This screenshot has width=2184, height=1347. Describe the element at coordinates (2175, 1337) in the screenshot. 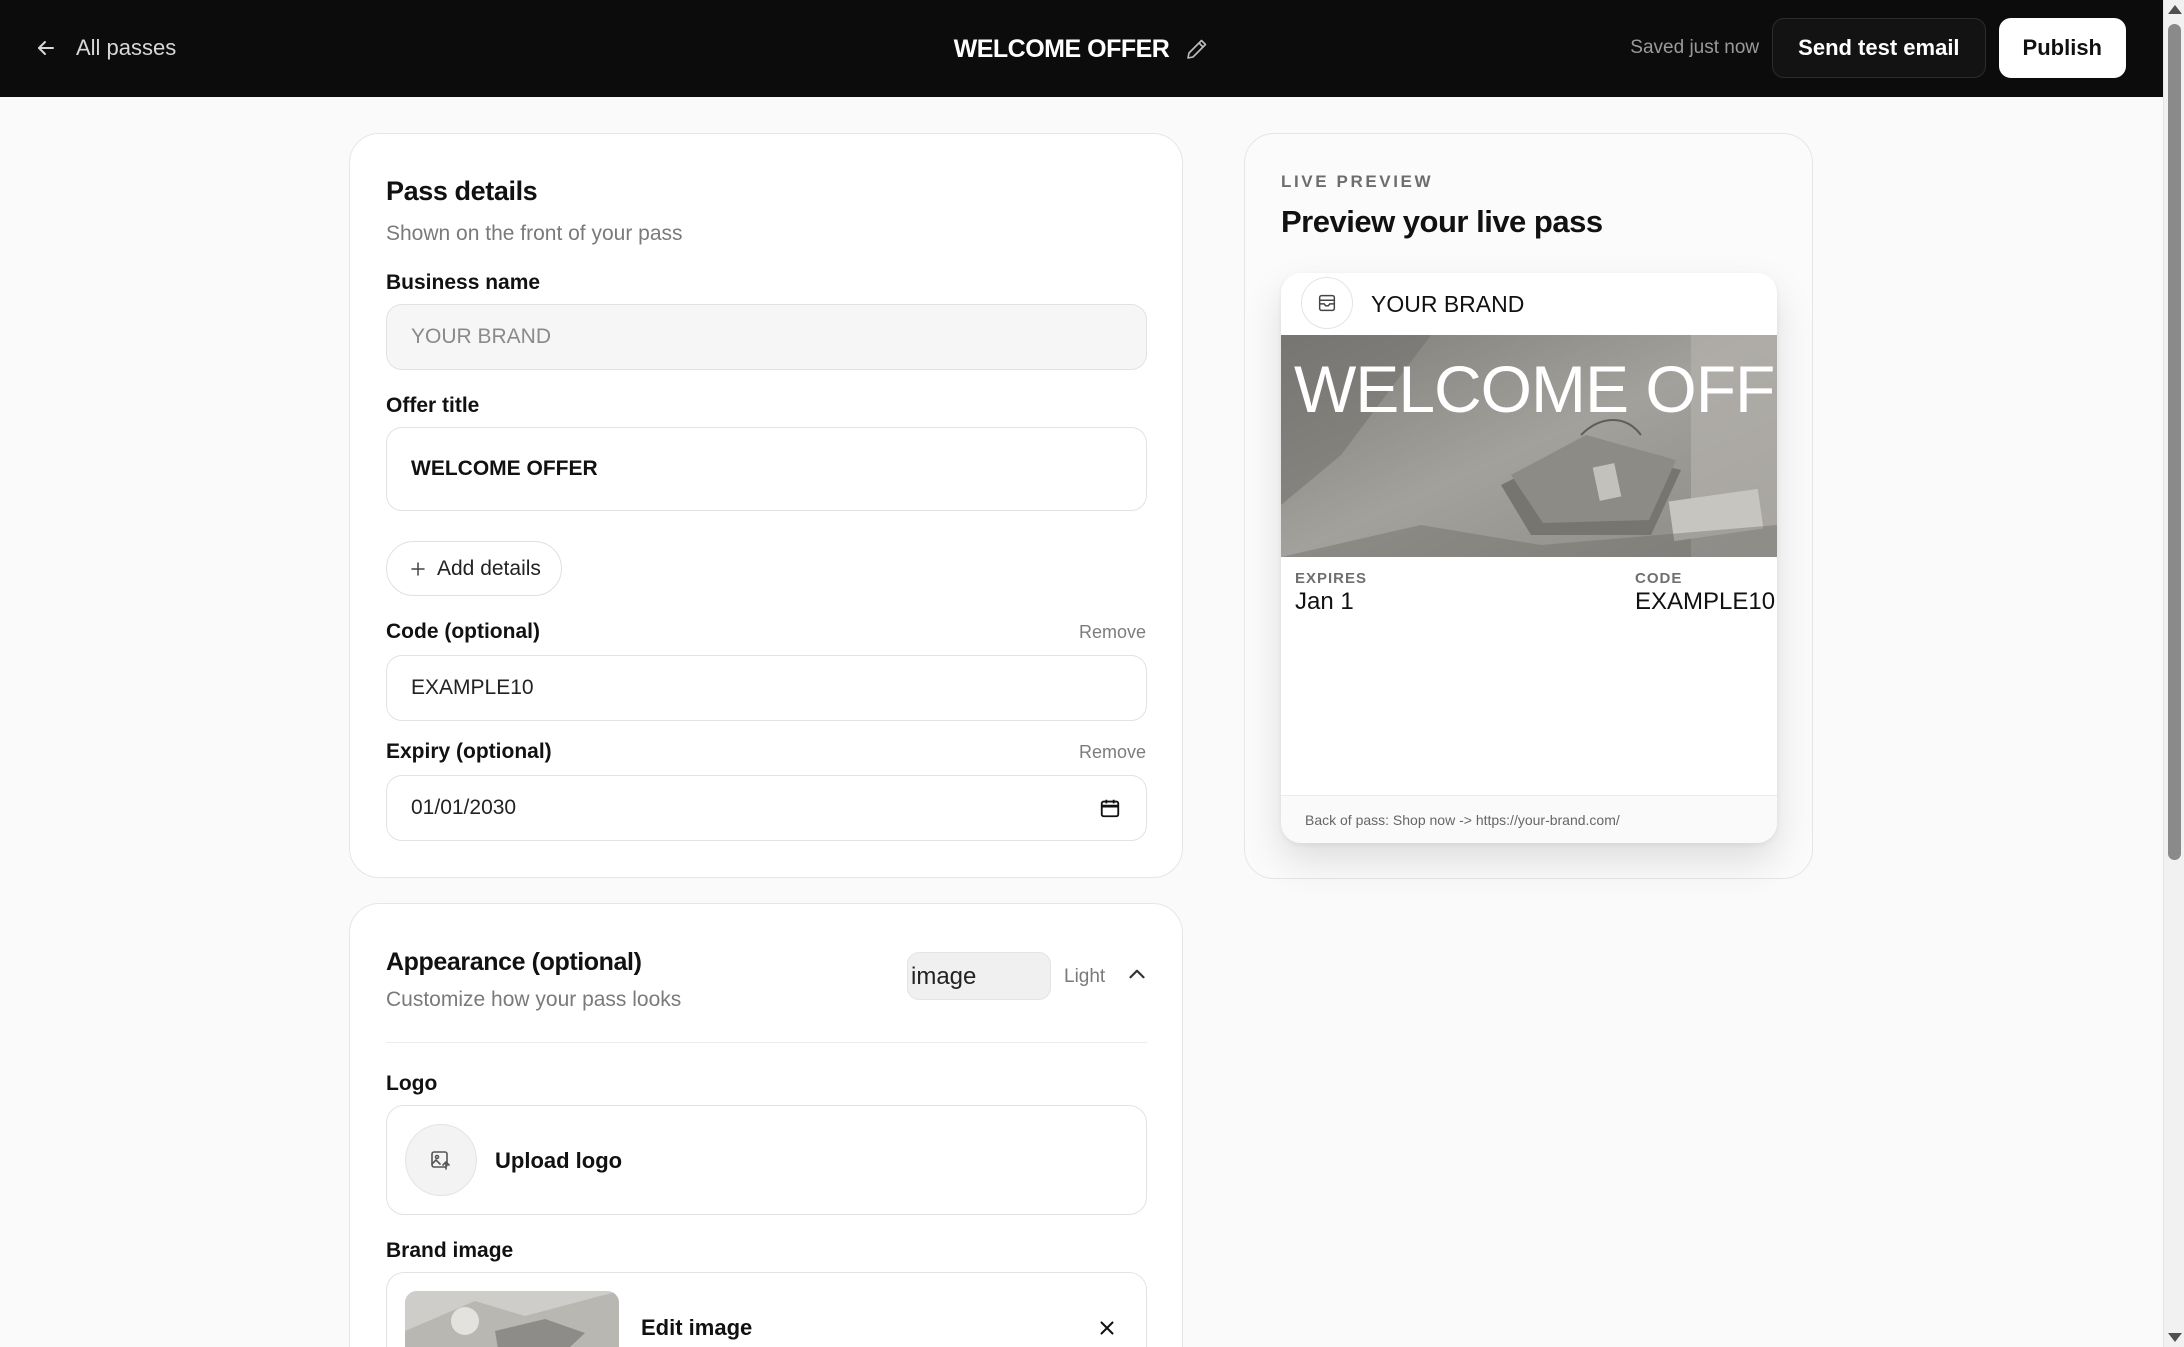

I see `scroll-down-arrow` at that location.